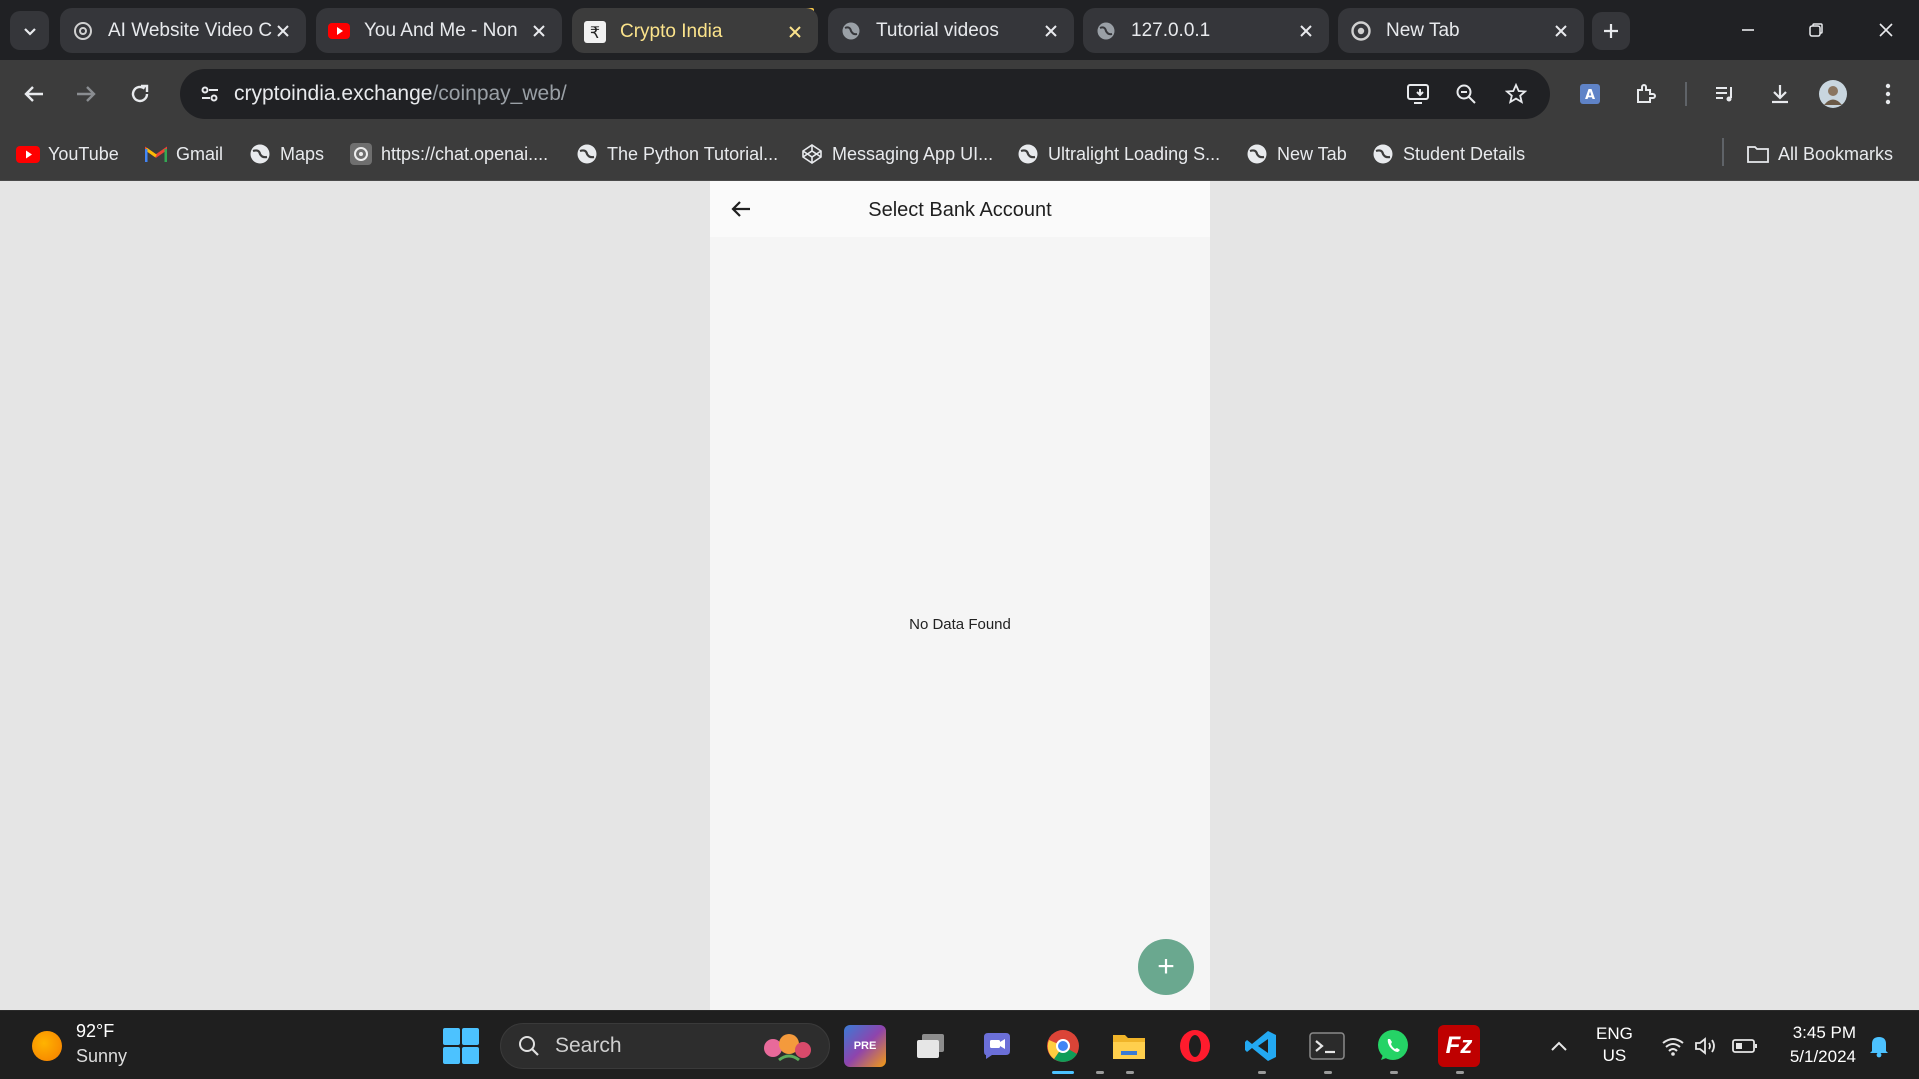  I want to click on whatsapp-icon, so click(1393, 1046).